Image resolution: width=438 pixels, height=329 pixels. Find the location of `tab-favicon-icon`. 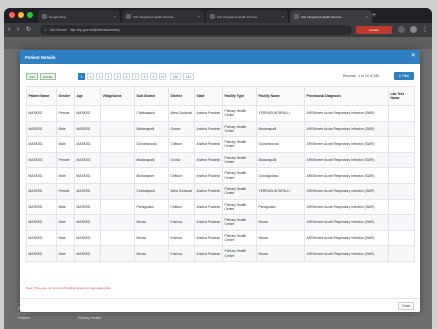

tab-favicon-icon is located at coordinates (212, 16).